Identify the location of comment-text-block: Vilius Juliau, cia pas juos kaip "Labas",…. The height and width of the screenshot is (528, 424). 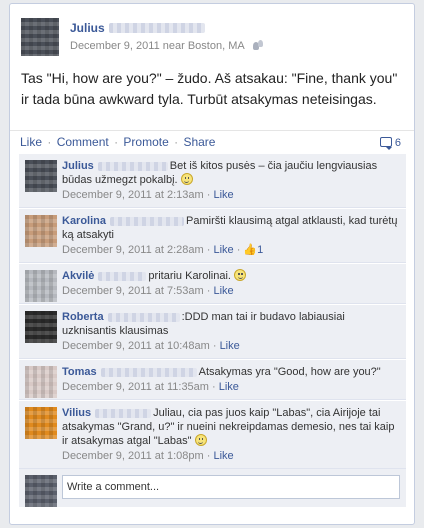
(231, 427).